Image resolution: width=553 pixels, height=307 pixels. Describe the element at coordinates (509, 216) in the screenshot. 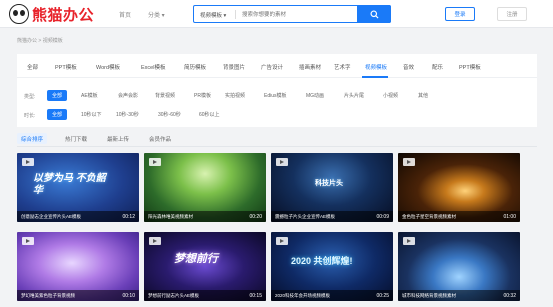

I see `card-duration: 01:00` at that location.